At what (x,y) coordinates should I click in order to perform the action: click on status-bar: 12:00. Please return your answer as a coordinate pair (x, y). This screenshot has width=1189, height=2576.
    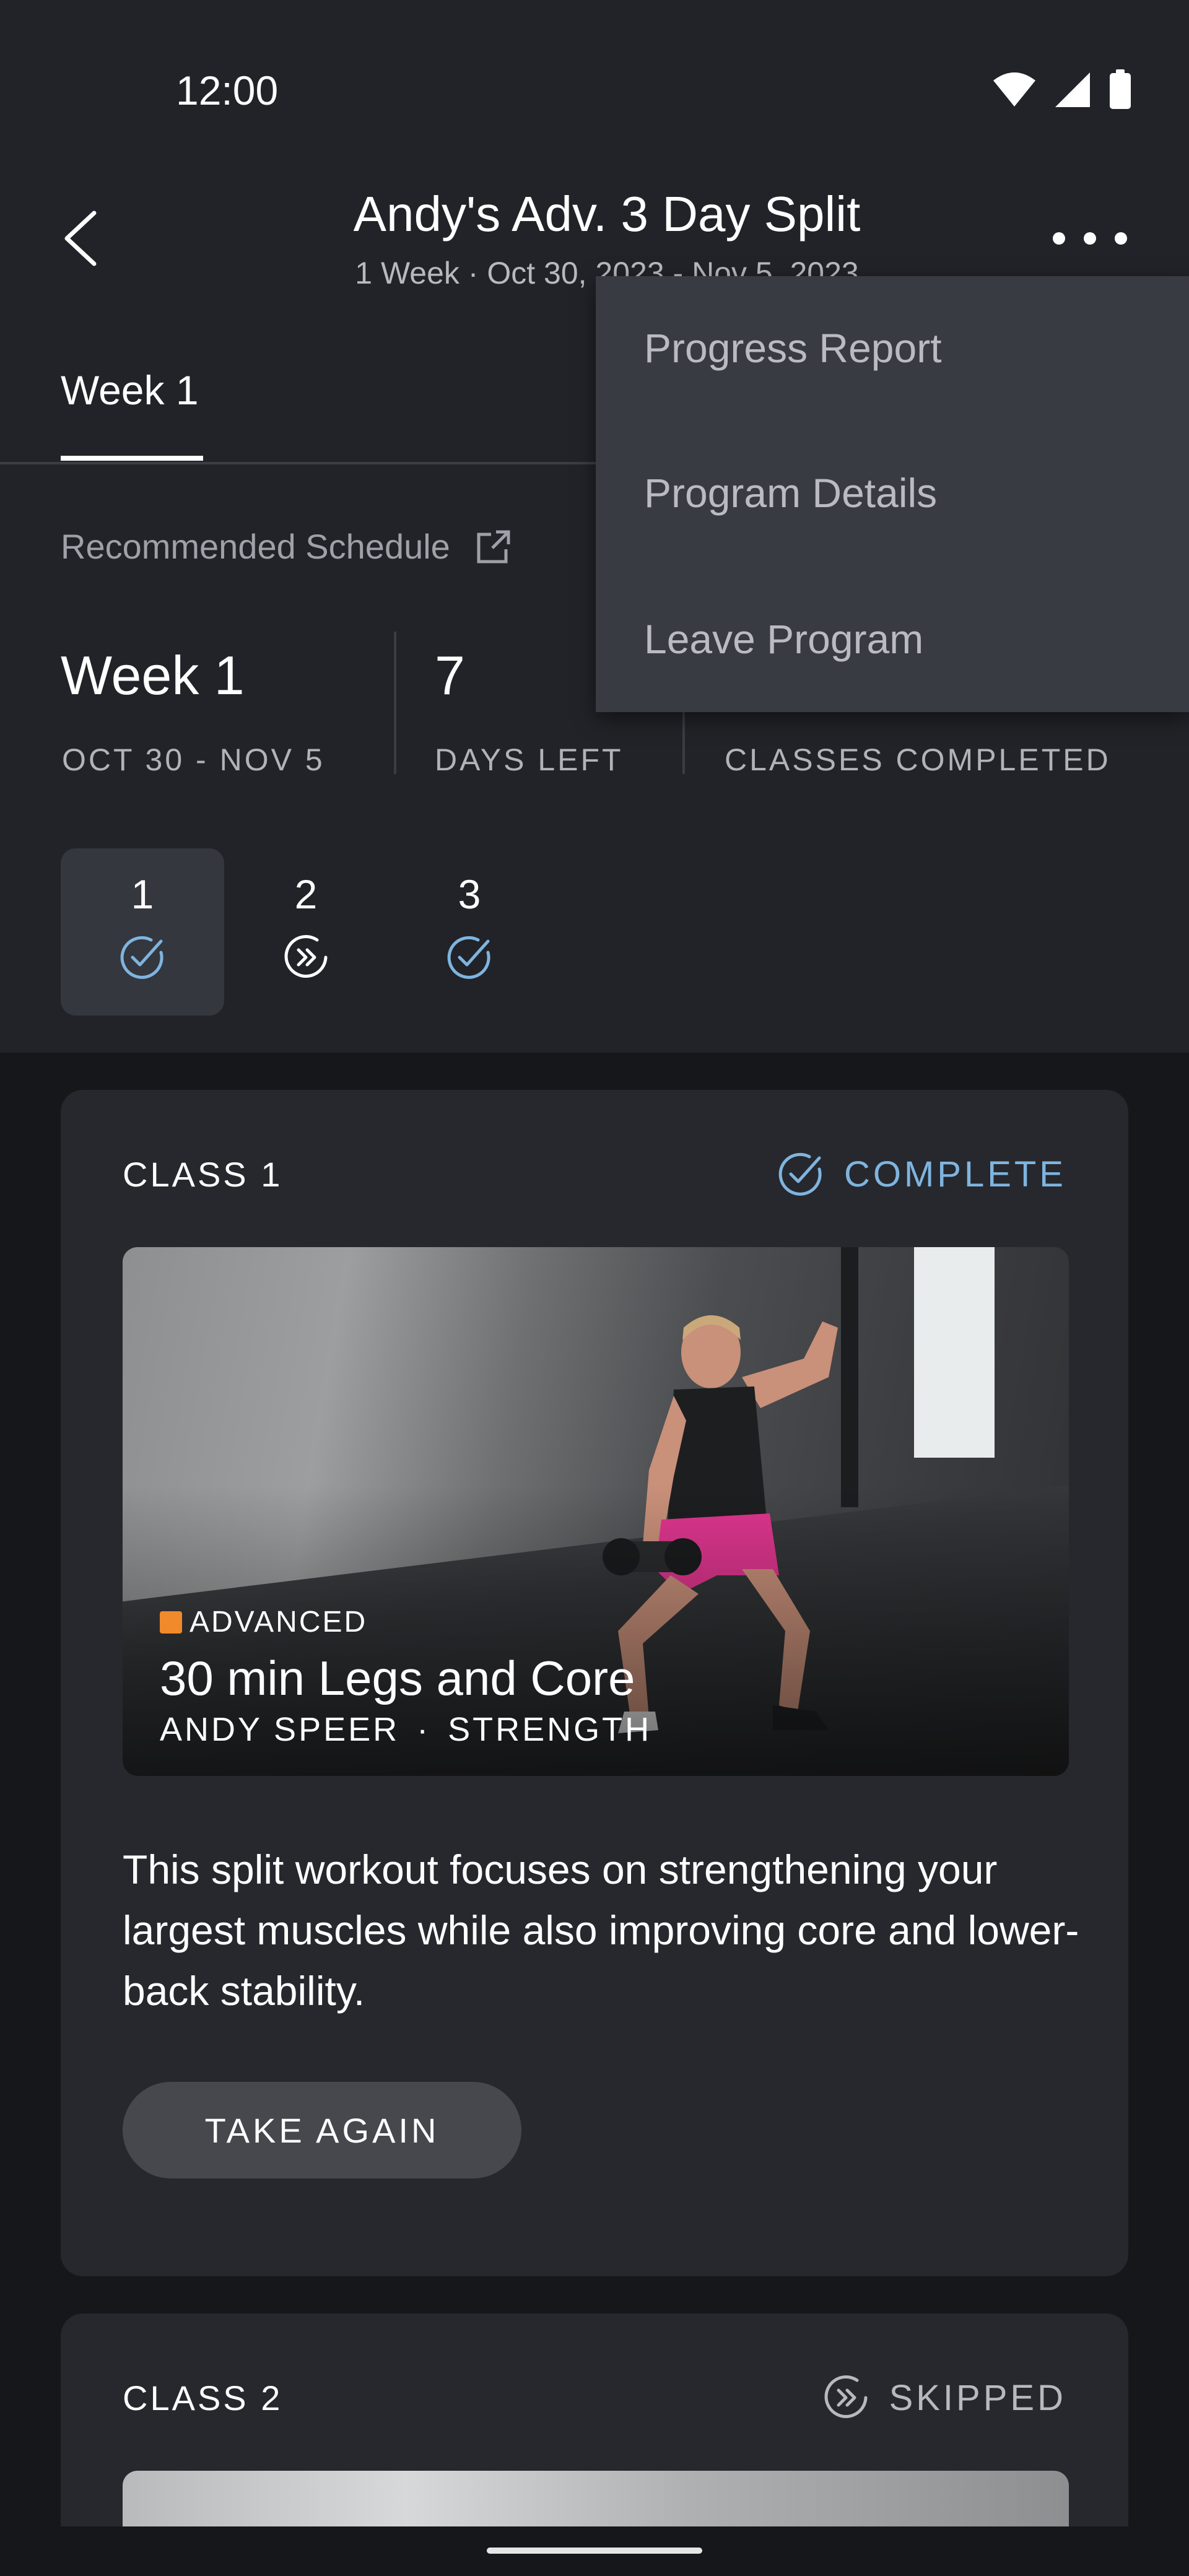
    Looking at the image, I should click on (594, 80).